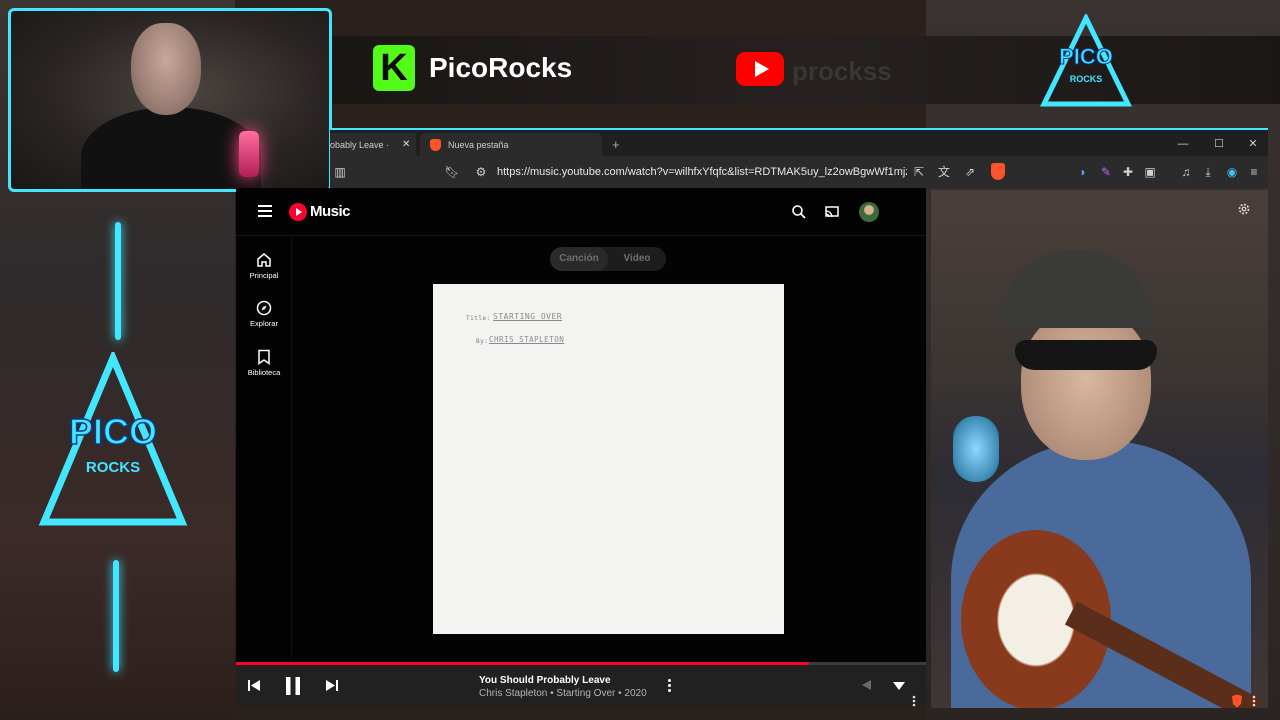  I want to click on sidebar-item-biblioteca: Biblioteca, so click(264, 363).